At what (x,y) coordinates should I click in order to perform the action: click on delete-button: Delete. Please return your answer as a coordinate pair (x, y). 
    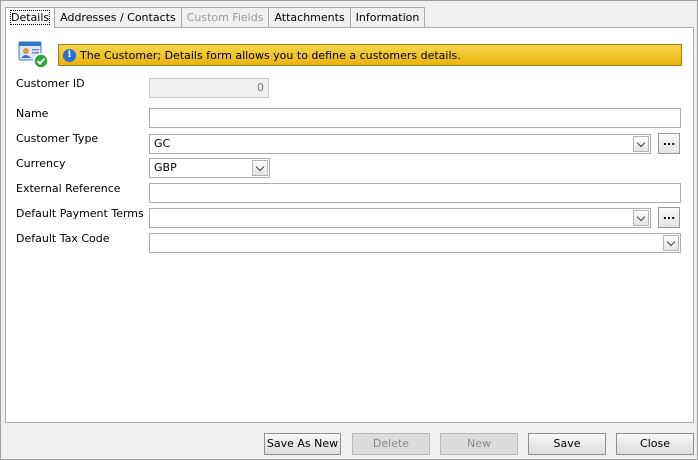
    Looking at the image, I should click on (391, 444).